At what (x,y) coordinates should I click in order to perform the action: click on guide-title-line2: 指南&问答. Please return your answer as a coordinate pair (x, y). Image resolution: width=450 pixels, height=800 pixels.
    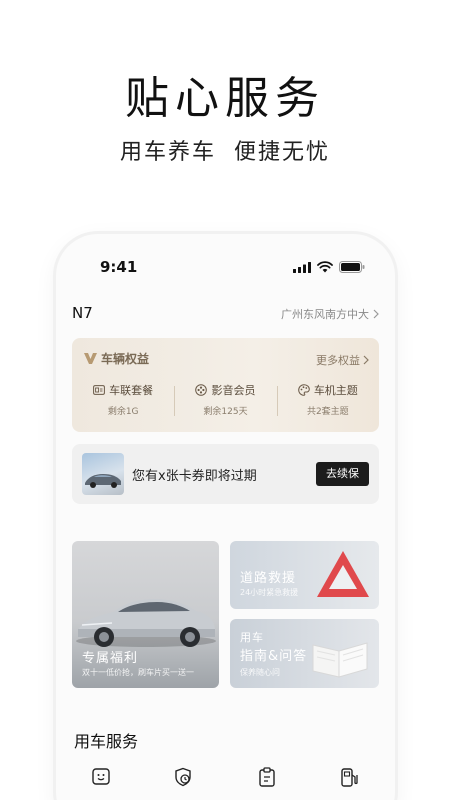
    Looking at the image, I should click on (274, 656).